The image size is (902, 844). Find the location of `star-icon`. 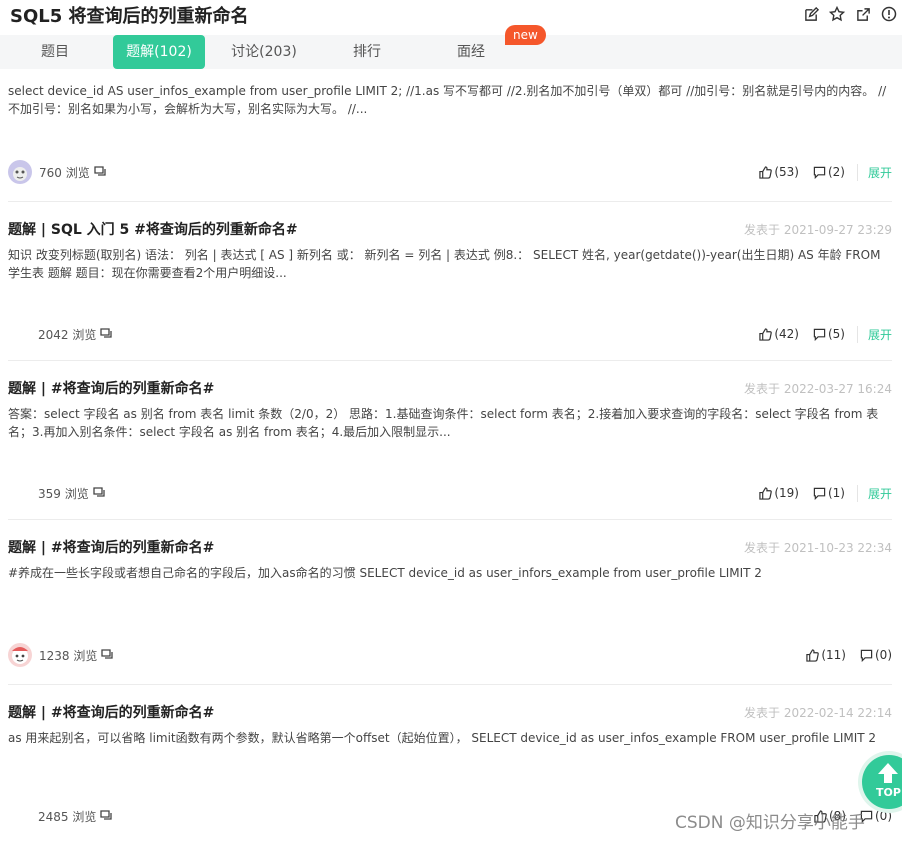

star-icon is located at coordinates (837, 14).